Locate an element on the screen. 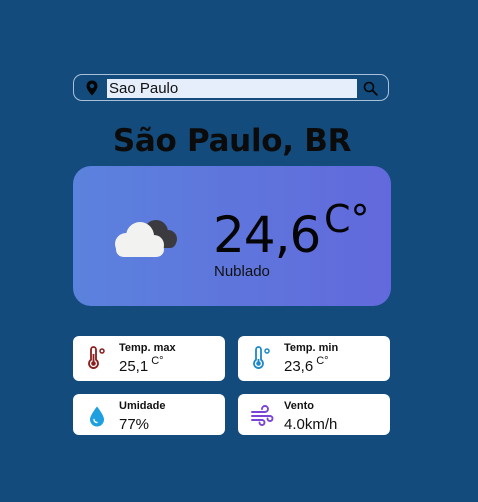 This screenshot has width=478, height=502. temperature-unit: C° is located at coordinates (347, 219).